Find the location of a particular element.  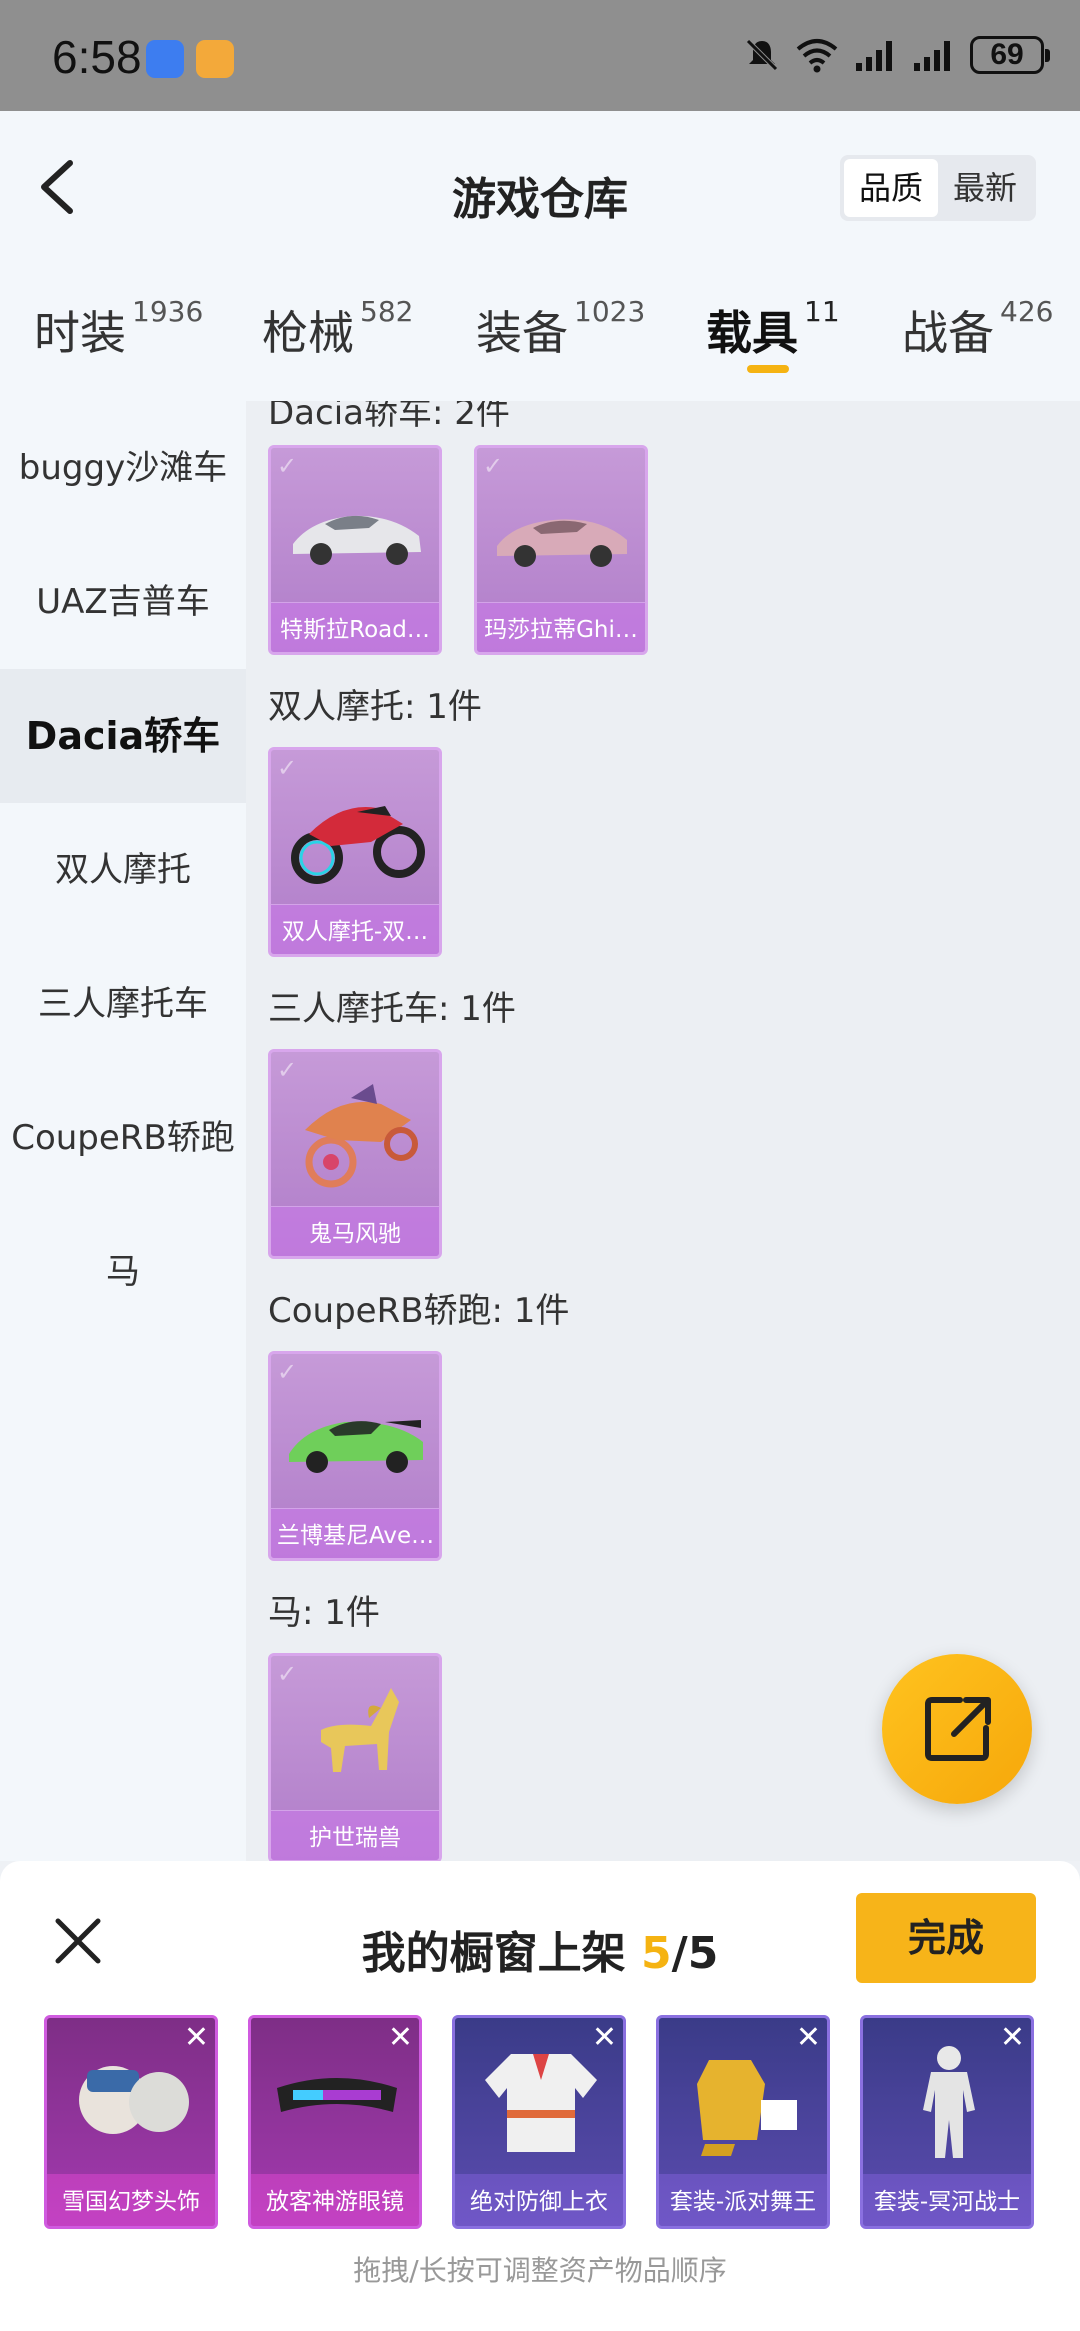

vehicle-card: ✓ 护世瑞兽 is located at coordinates (355, 1757).